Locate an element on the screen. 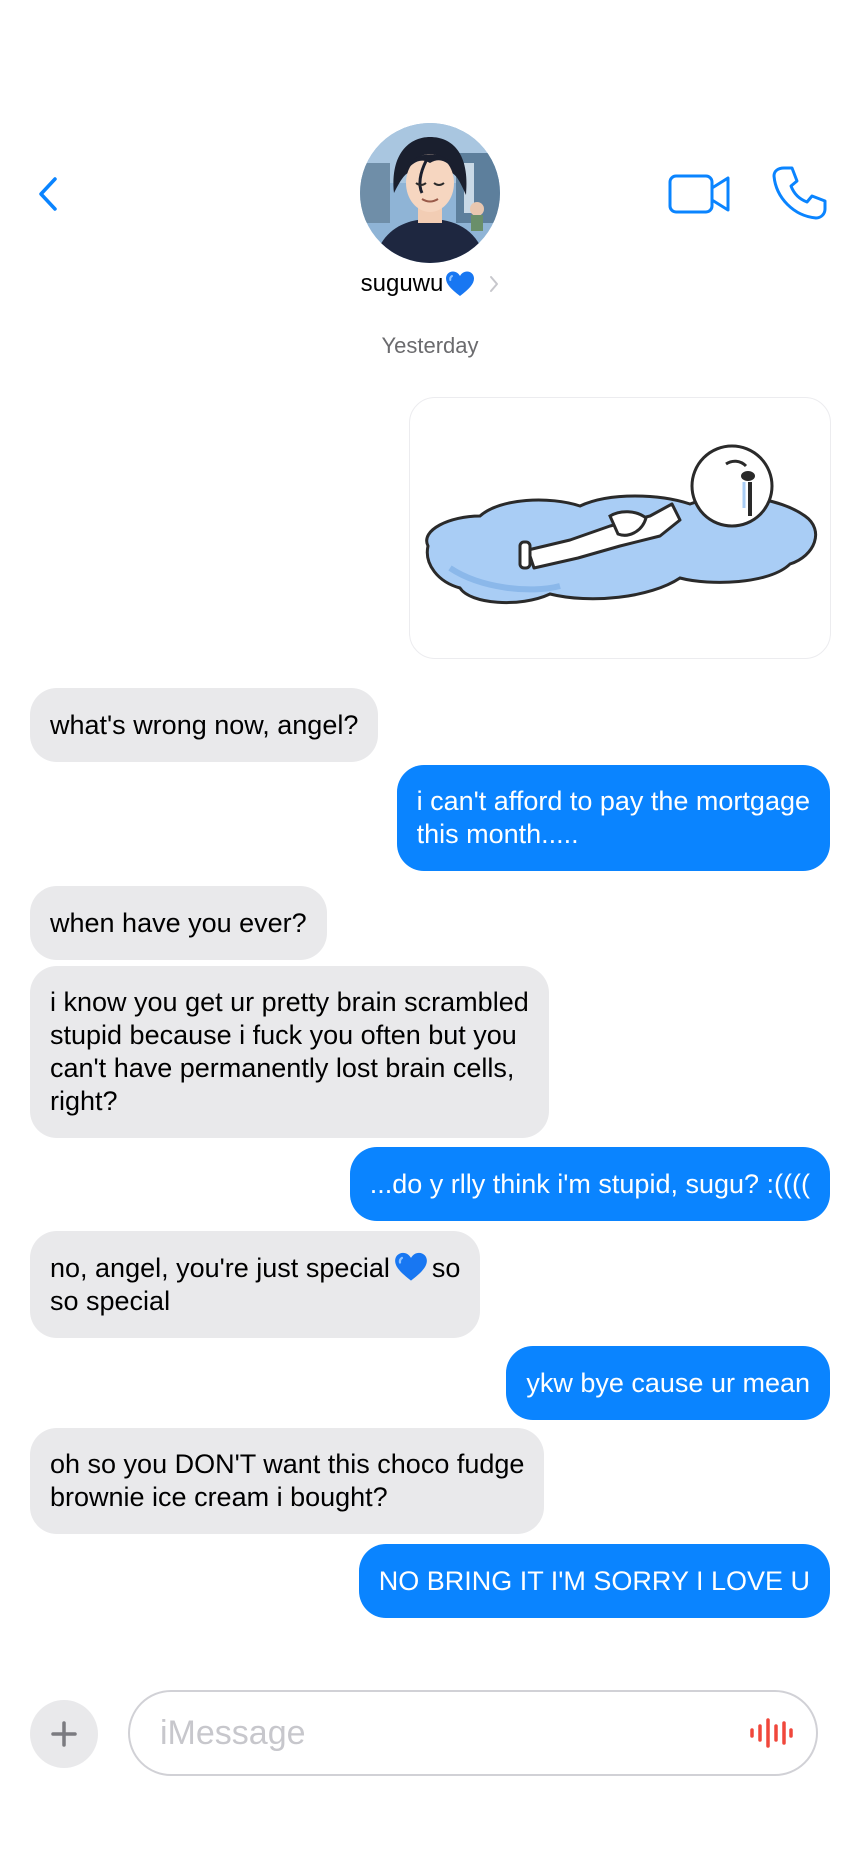 The image size is (860, 1864). message-text: when have you ever? is located at coordinates (178, 922).